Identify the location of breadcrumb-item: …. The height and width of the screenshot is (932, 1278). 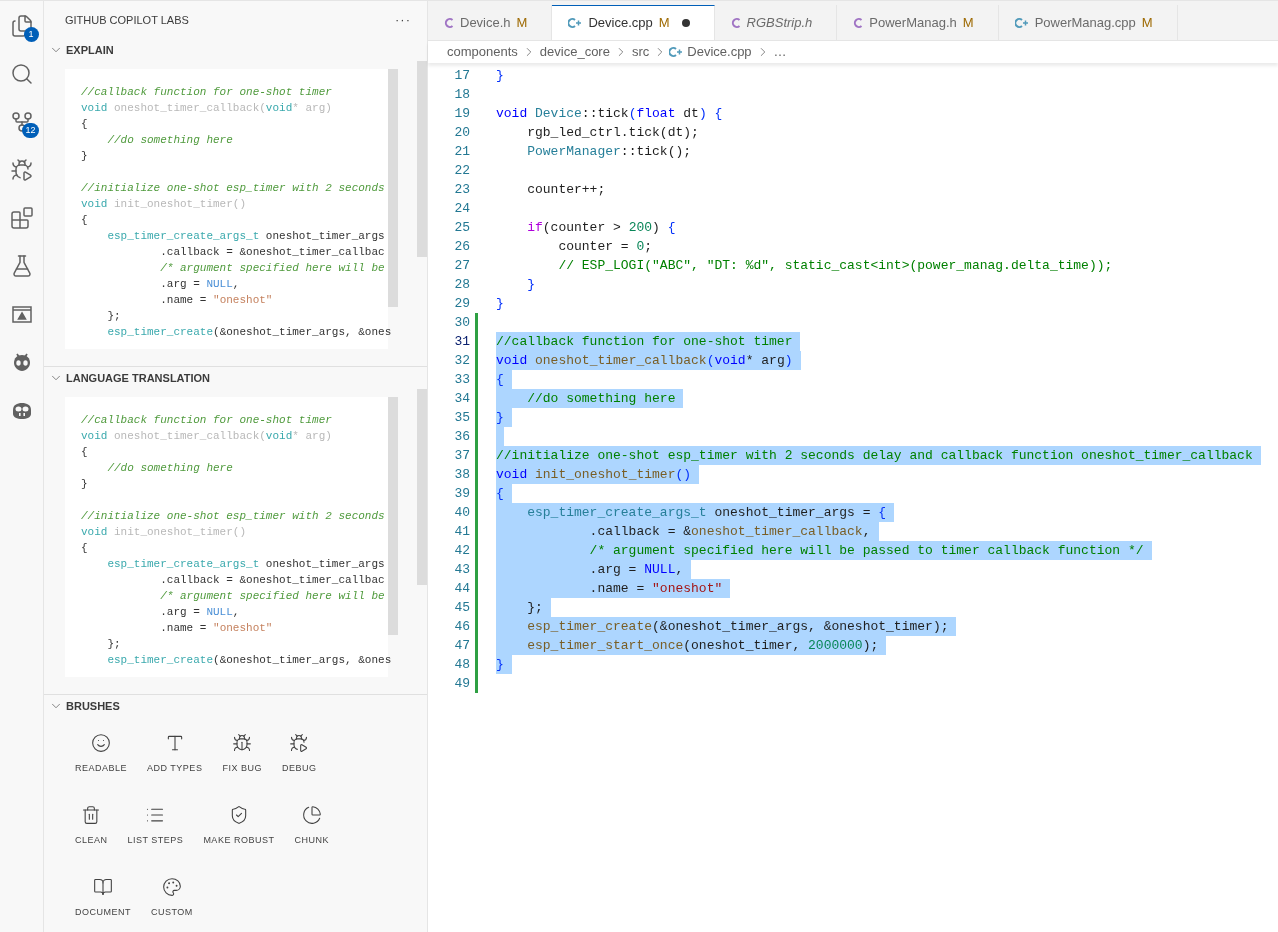
(780, 52).